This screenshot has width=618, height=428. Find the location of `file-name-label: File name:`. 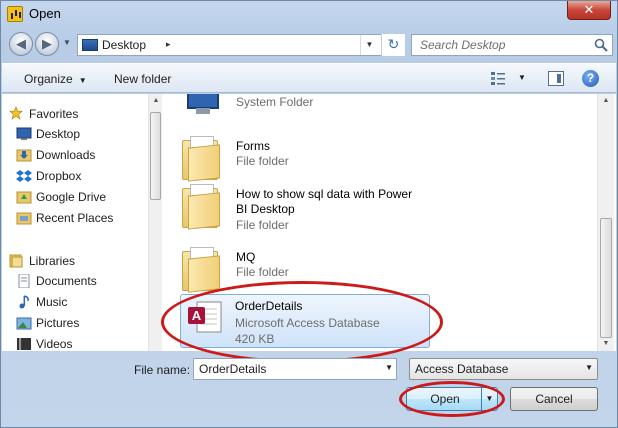

file-name-label: File name: is located at coordinates (162, 370).